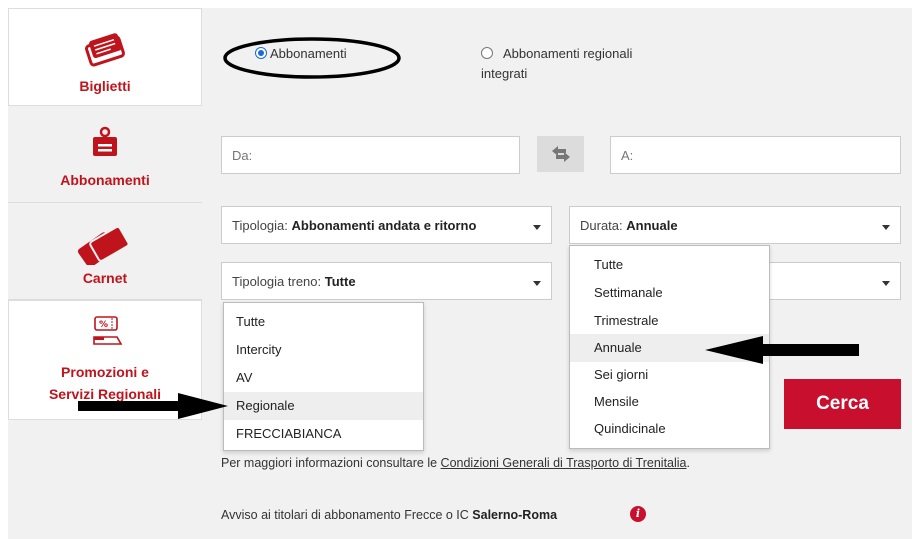 The image size is (918, 539). Describe the element at coordinates (312, 58) in the screenshot. I see `highlight-ellipse` at that location.